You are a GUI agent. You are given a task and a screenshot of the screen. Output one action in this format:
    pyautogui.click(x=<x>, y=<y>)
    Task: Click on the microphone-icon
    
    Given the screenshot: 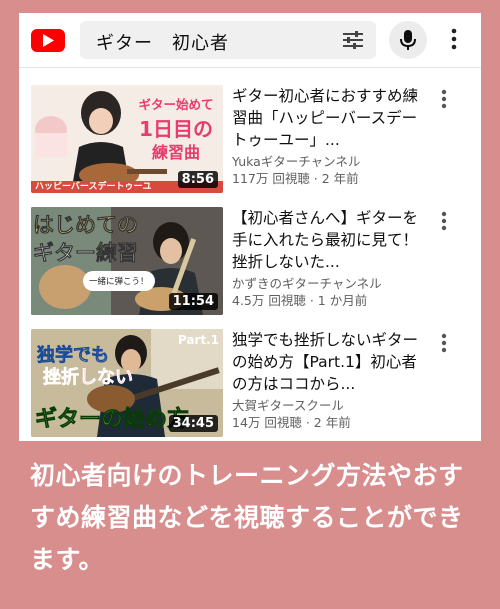 What is the action you would take?
    pyautogui.click(x=408, y=40)
    